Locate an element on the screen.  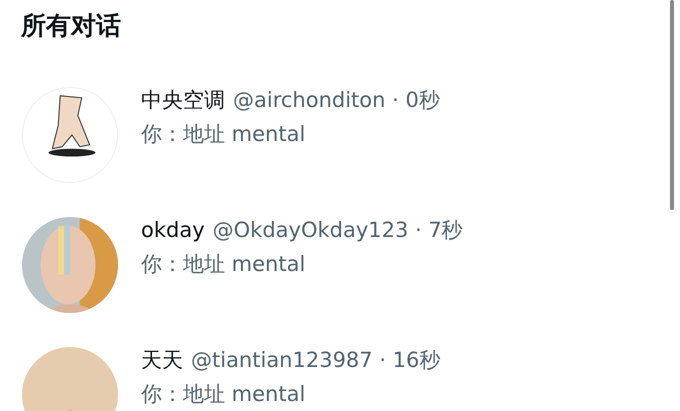
handle-and-time: @tiantian123987 · 16秒 is located at coordinates (315, 360).